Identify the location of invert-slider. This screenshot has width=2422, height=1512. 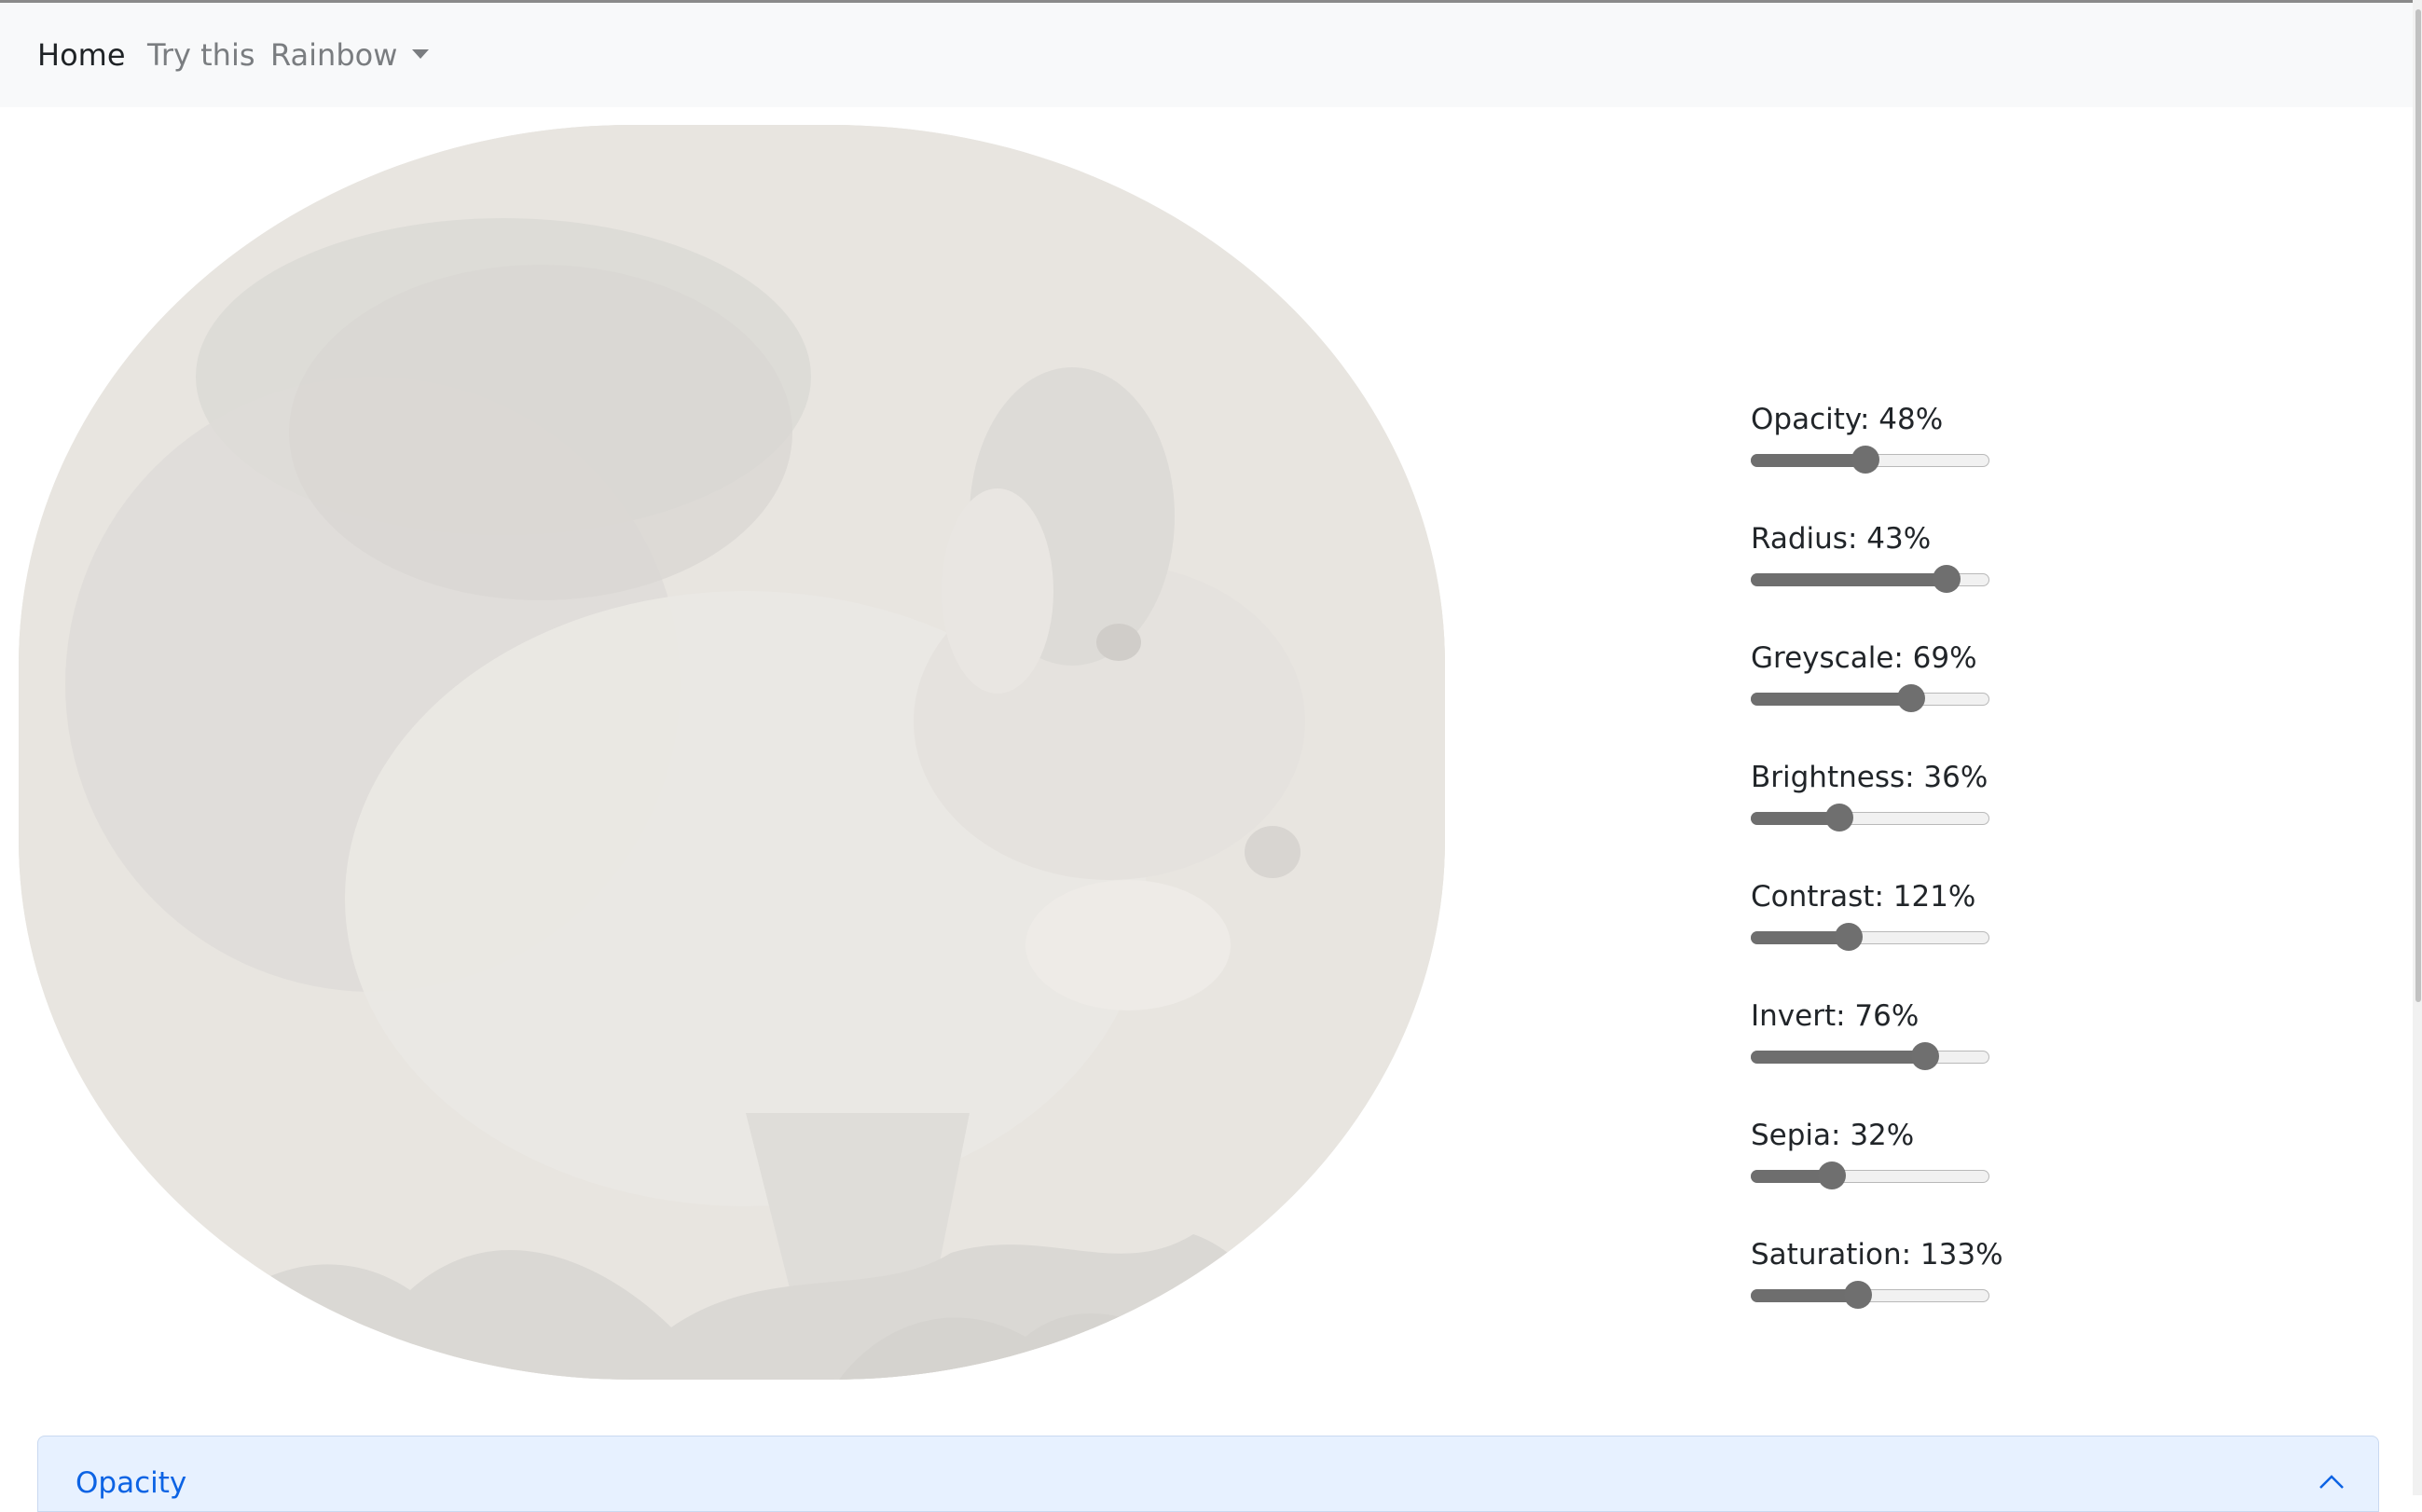
(1871, 1056).